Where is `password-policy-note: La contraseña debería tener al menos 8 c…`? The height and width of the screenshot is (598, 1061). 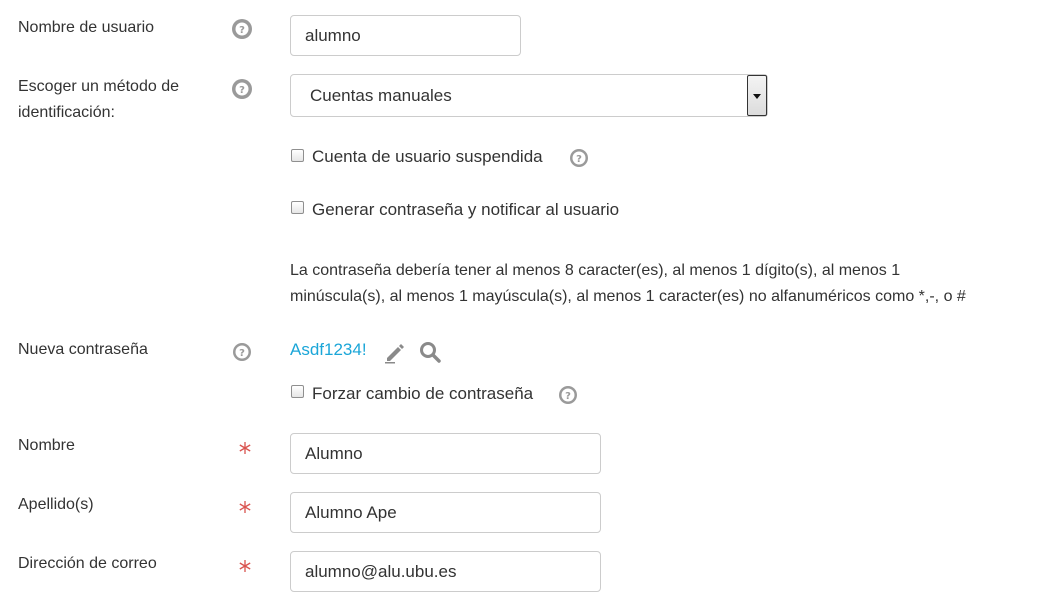
password-policy-note: La contraseña debería tener al menos 8 c… is located at coordinates (675, 284).